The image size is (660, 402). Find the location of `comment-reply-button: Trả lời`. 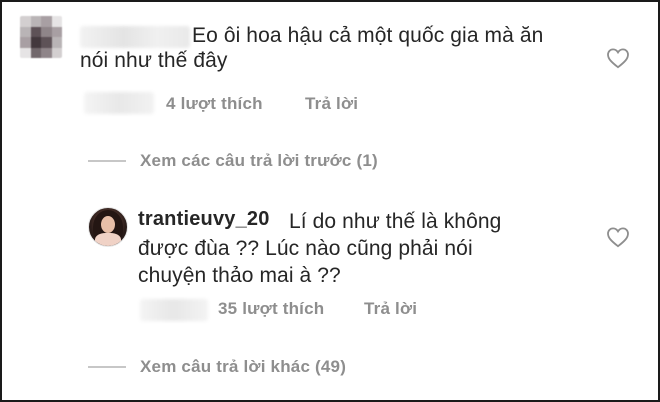

comment-reply-button: Trả lời is located at coordinates (331, 104).